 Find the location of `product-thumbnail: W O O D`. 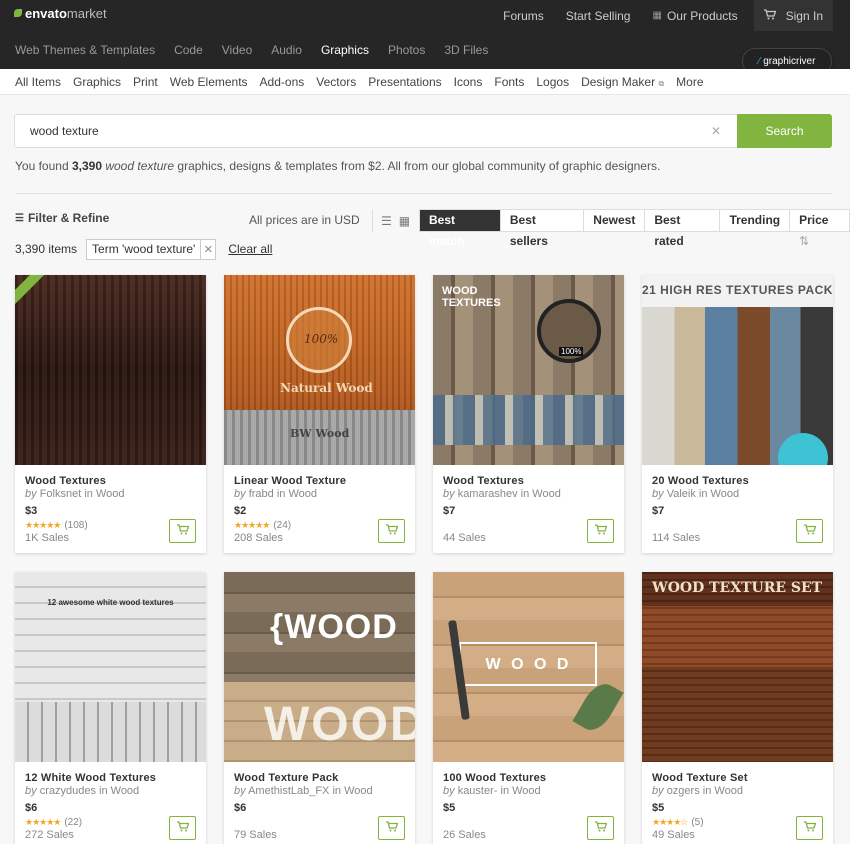

product-thumbnail: W O O D is located at coordinates (528, 667).